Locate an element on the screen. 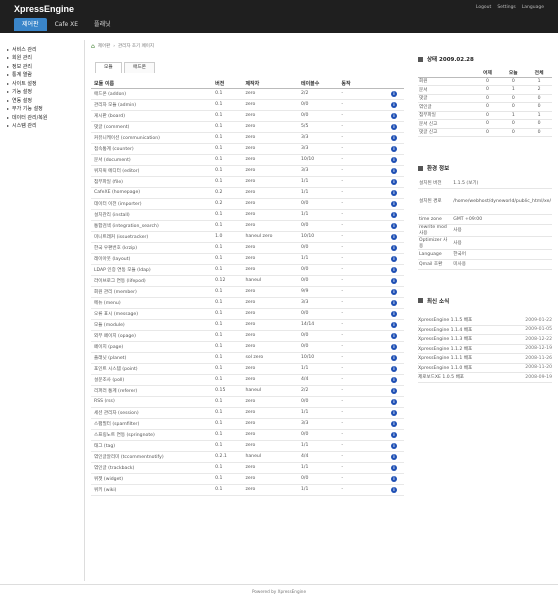 This screenshot has width=558, height=600. sidebar-item: ▸ 기능 설정 is located at coordinates (45, 92).